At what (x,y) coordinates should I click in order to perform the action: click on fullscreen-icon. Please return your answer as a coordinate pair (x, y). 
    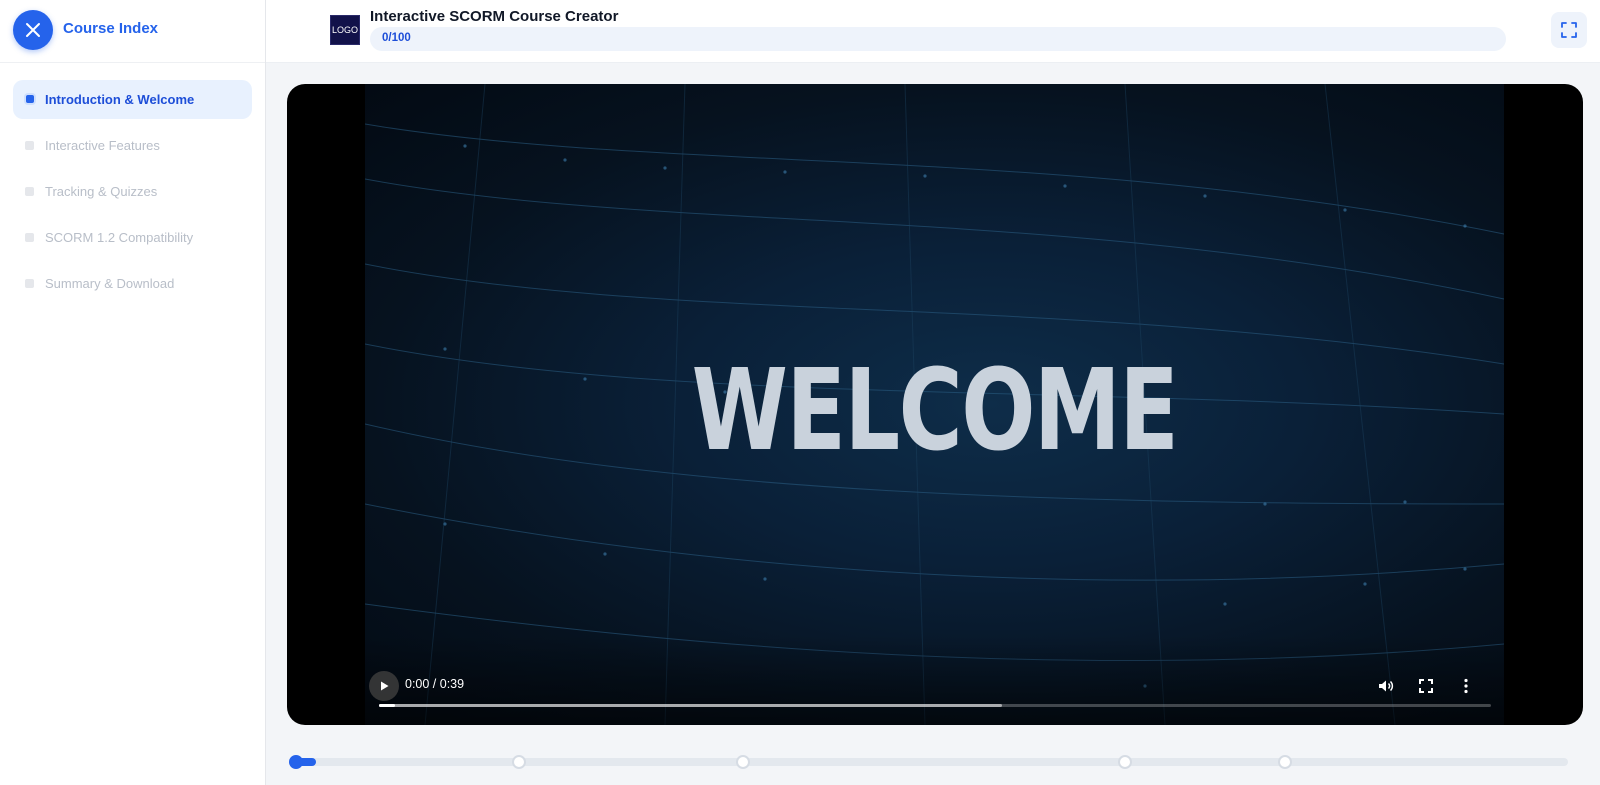
    Looking at the image, I should click on (1426, 686).